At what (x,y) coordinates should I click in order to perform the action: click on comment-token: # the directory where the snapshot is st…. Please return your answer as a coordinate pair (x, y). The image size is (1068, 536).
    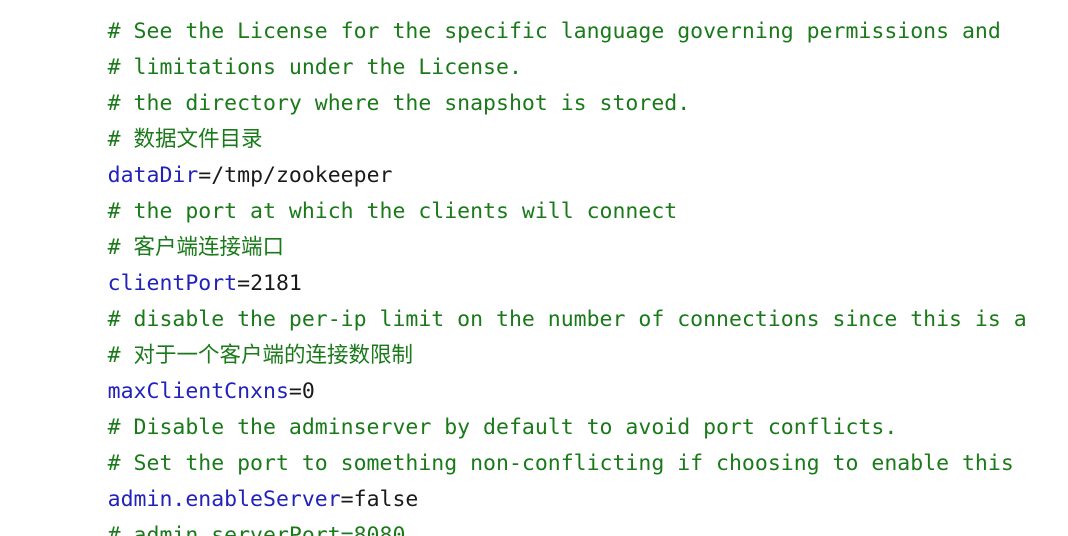
    Looking at the image, I should click on (399, 103).